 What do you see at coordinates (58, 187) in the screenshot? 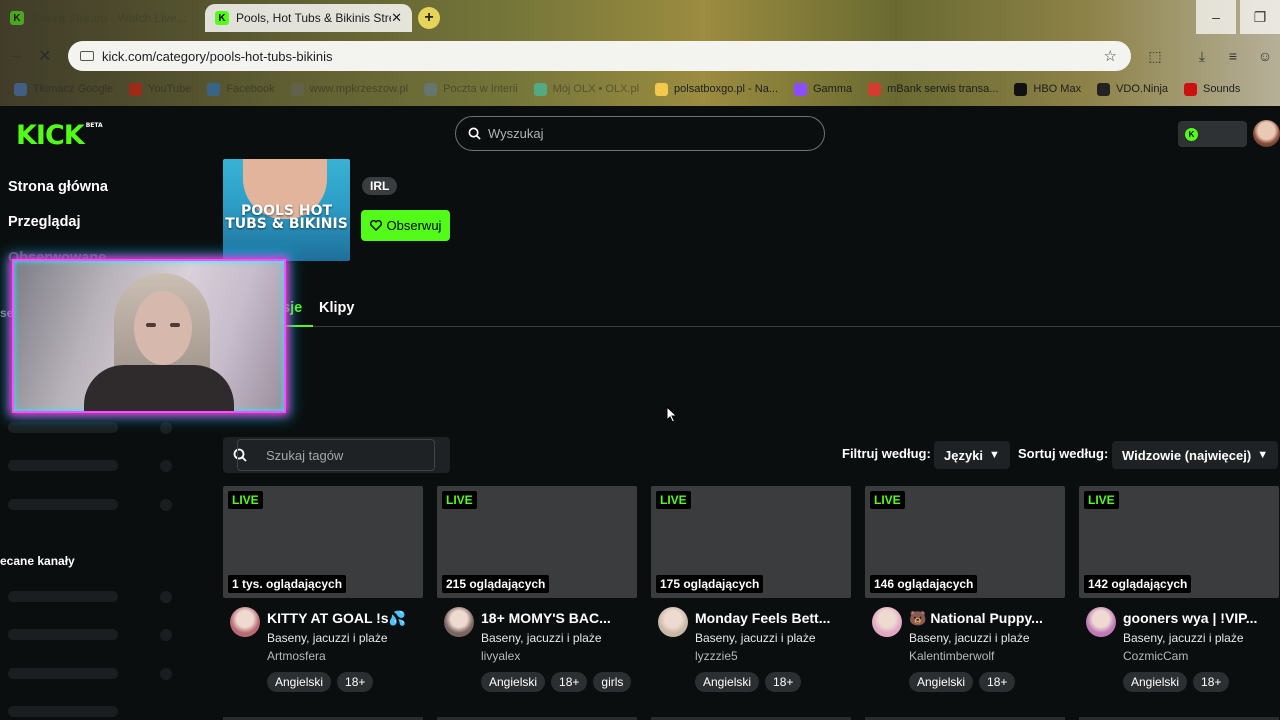
I see `sidebar-home: Strona główna` at bounding box center [58, 187].